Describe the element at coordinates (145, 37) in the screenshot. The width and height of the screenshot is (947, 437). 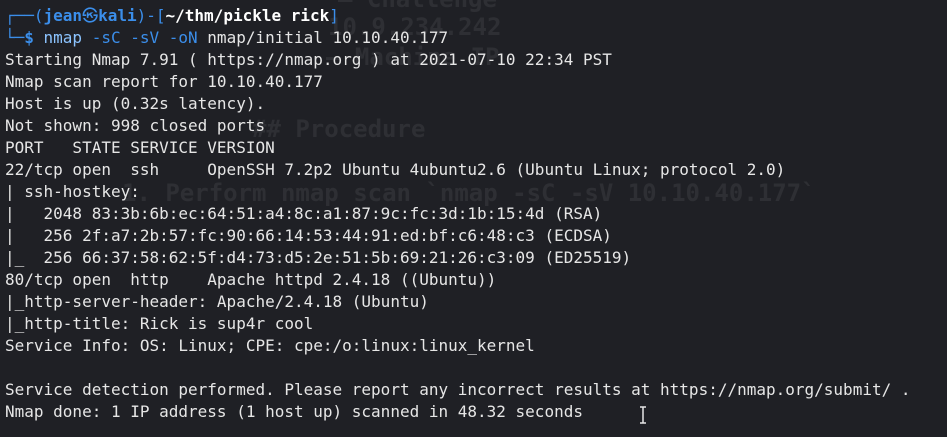
I see `command-flags: -sC -sV -oN` at that location.